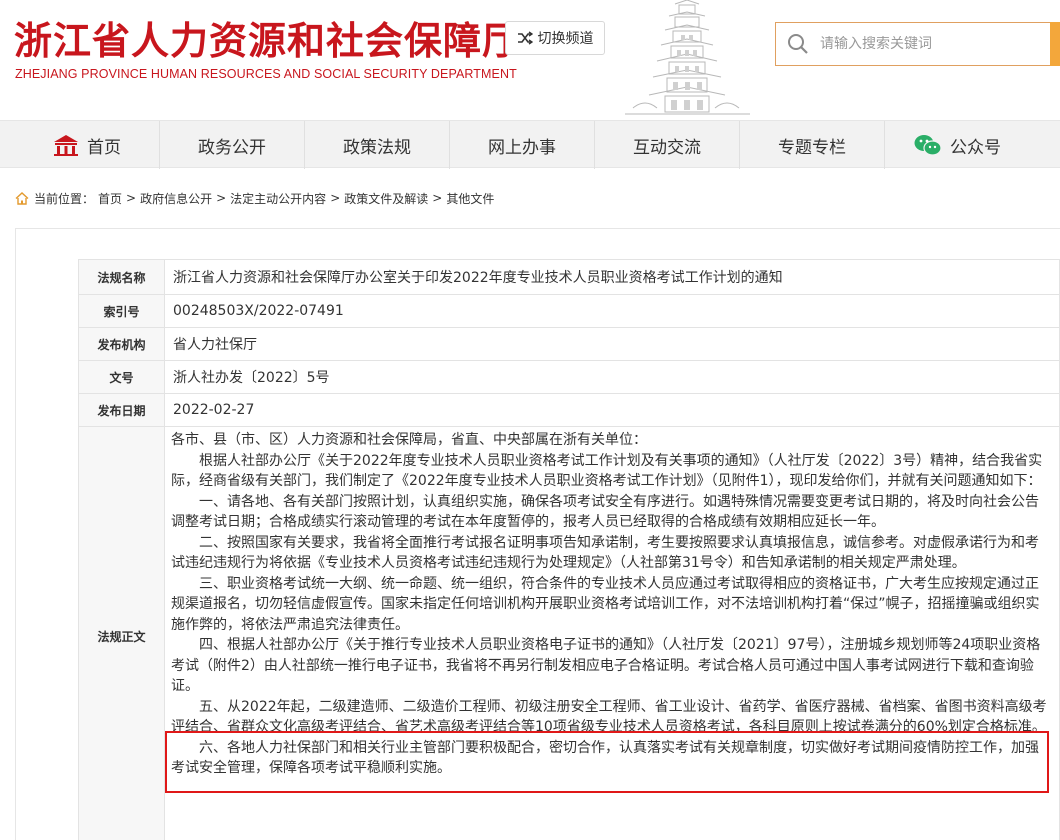  I want to click on nav-item-policies: 政策法规, so click(377, 145).